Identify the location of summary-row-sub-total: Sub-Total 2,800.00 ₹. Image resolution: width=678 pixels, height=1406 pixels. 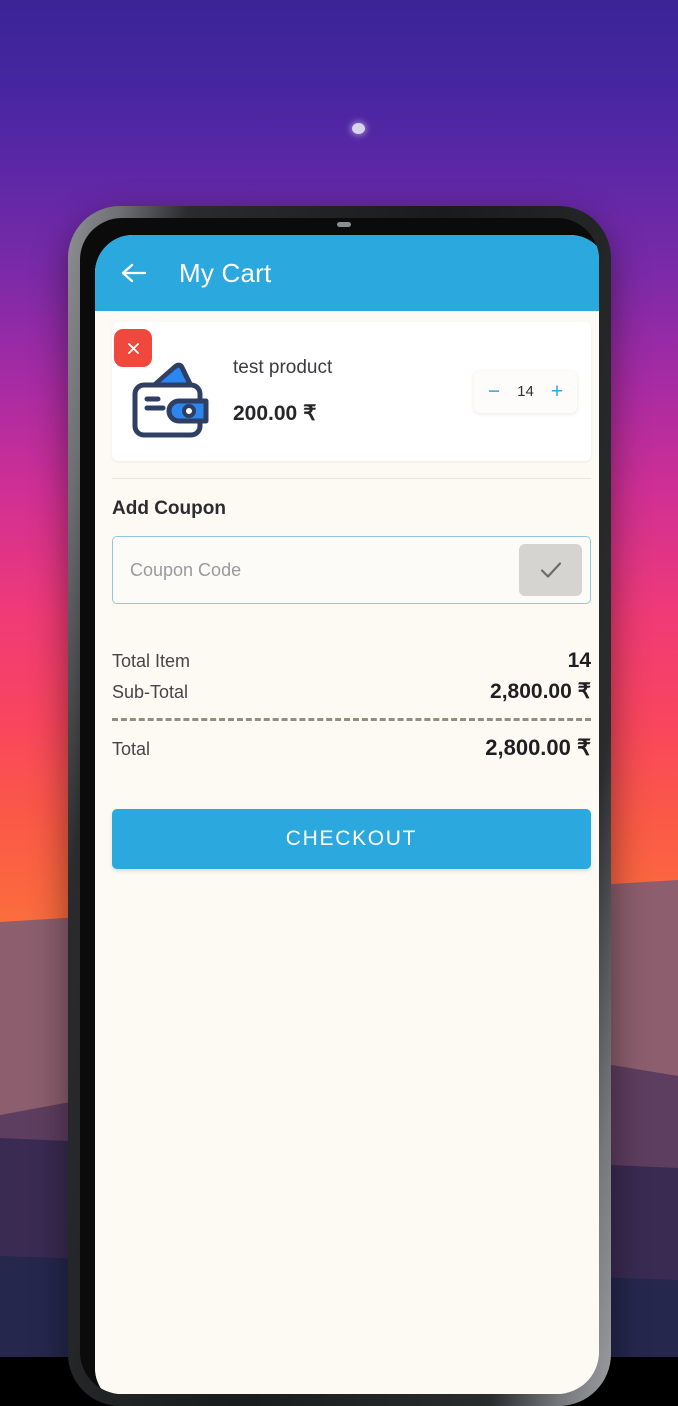
(351, 691).